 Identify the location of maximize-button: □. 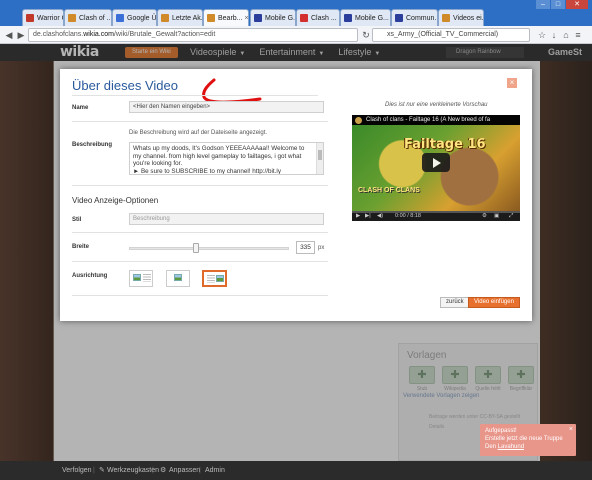
(558, 4).